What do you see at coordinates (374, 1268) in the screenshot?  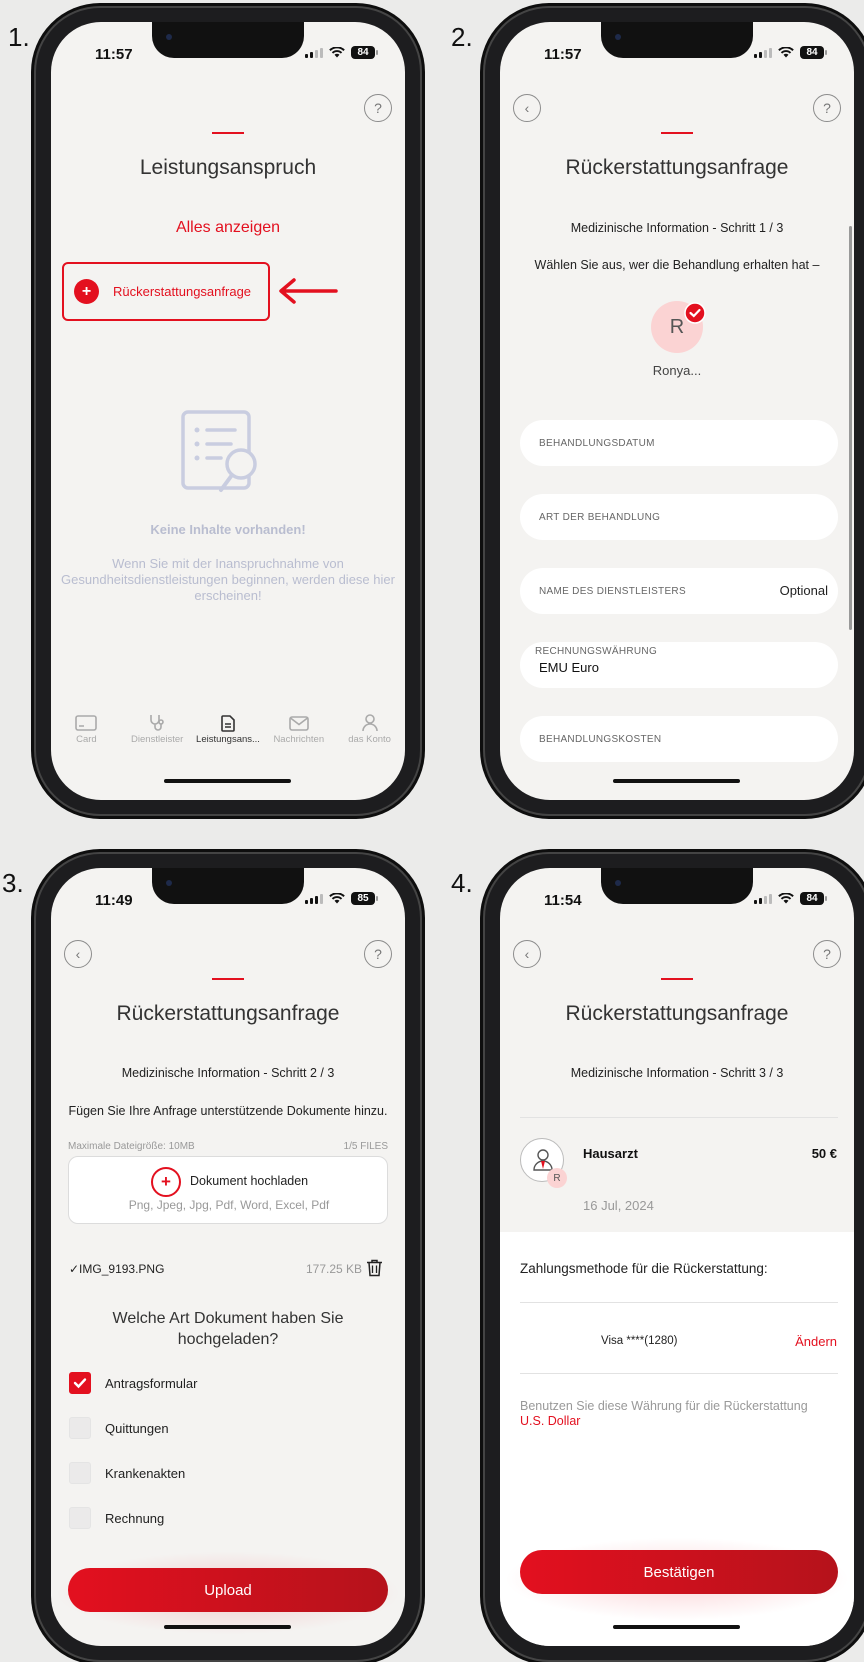 I see `trash-icon` at bounding box center [374, 1268].